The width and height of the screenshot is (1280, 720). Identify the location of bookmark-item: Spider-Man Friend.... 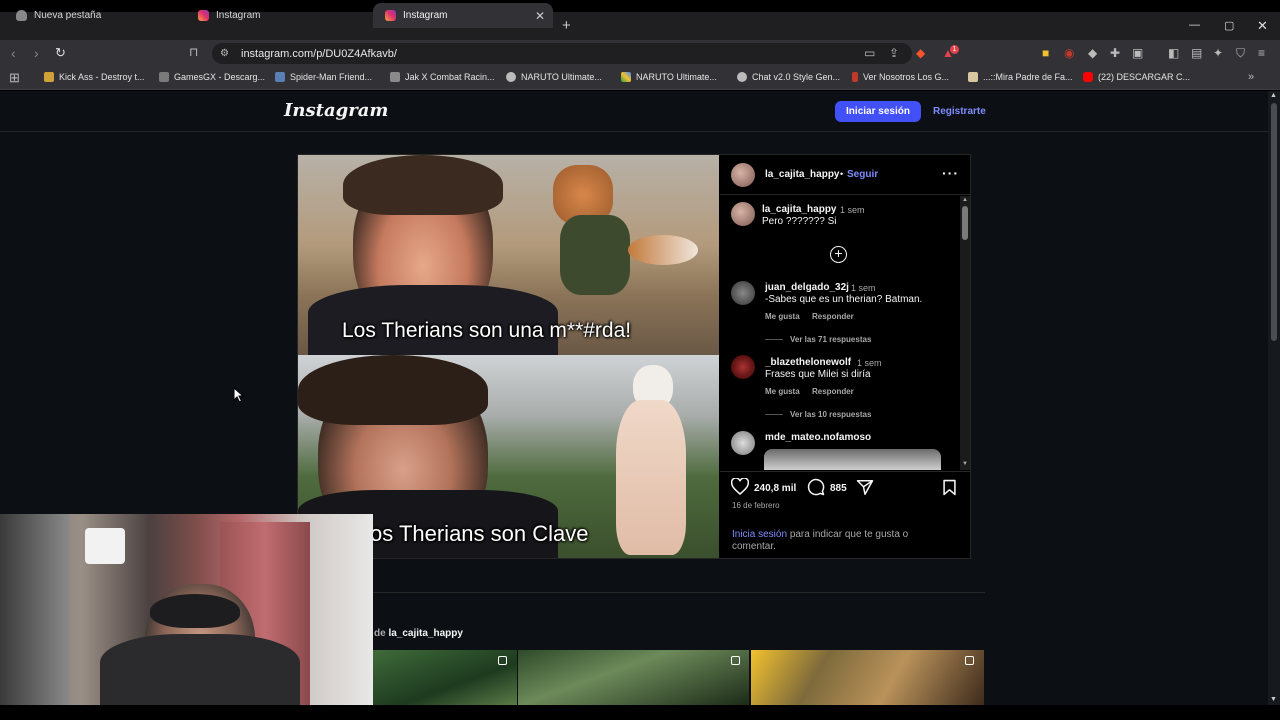
(323, 77).